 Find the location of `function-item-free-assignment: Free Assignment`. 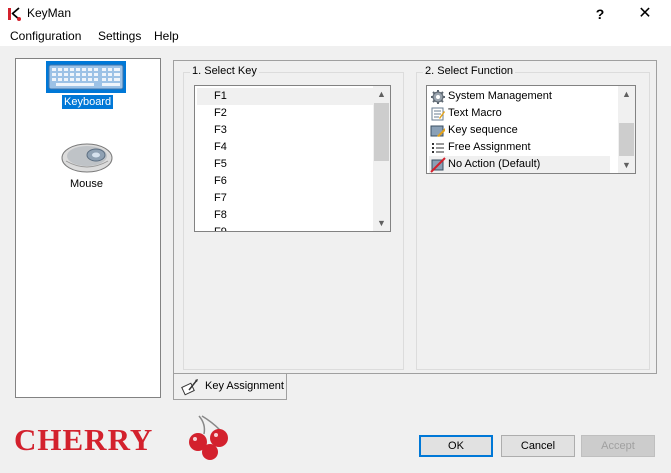

function-item-free-assignment: Free Assignment is located at coordinates (480, 147).